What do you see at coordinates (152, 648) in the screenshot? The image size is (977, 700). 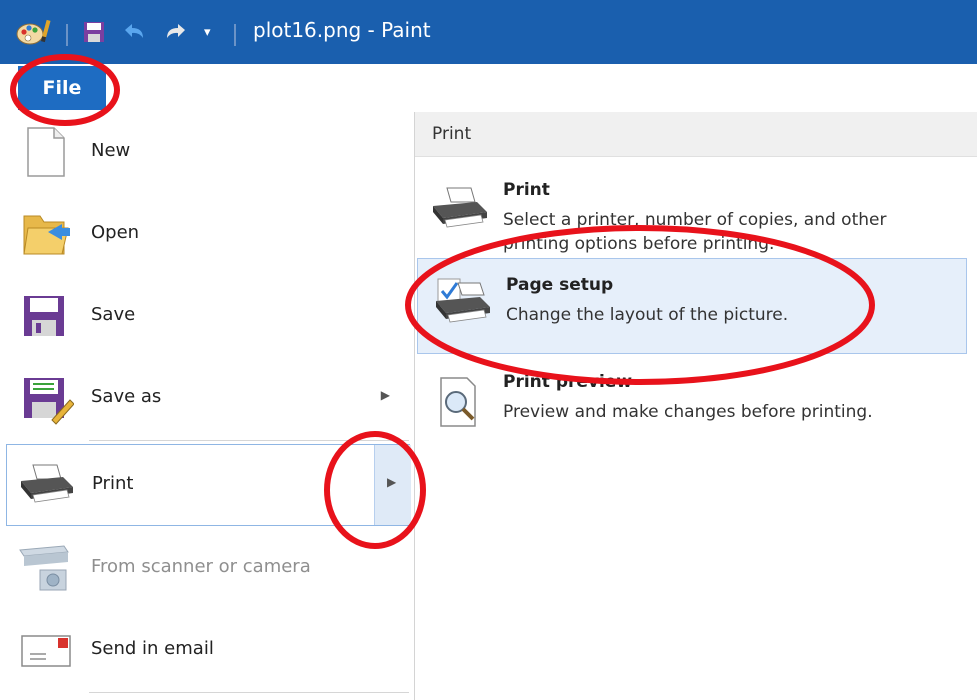 I see `menu-item-label: Send in email` at bounding box center [152, 648].